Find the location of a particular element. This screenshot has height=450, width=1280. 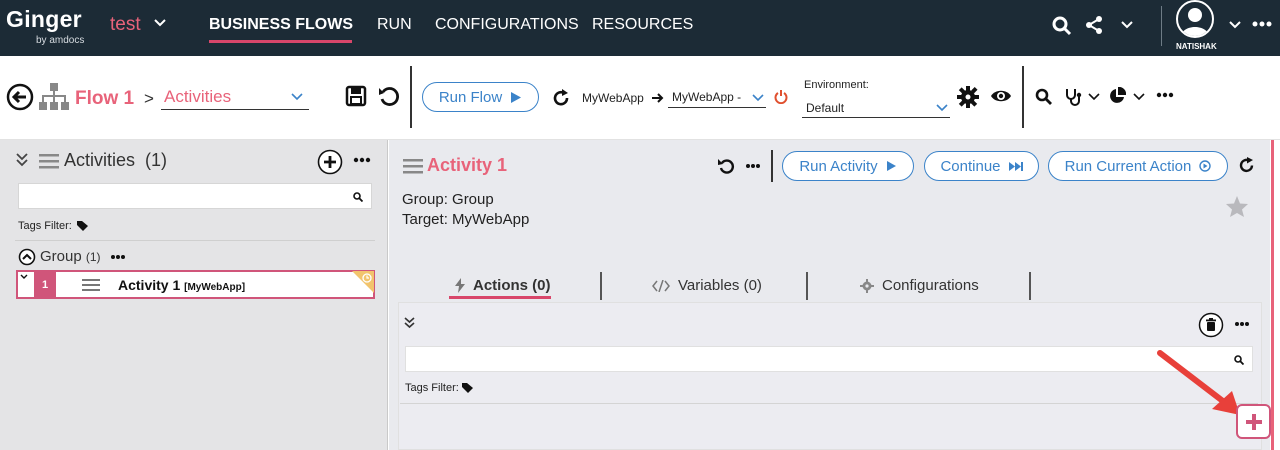

scrollbar is located at coordinates (1272, 295).